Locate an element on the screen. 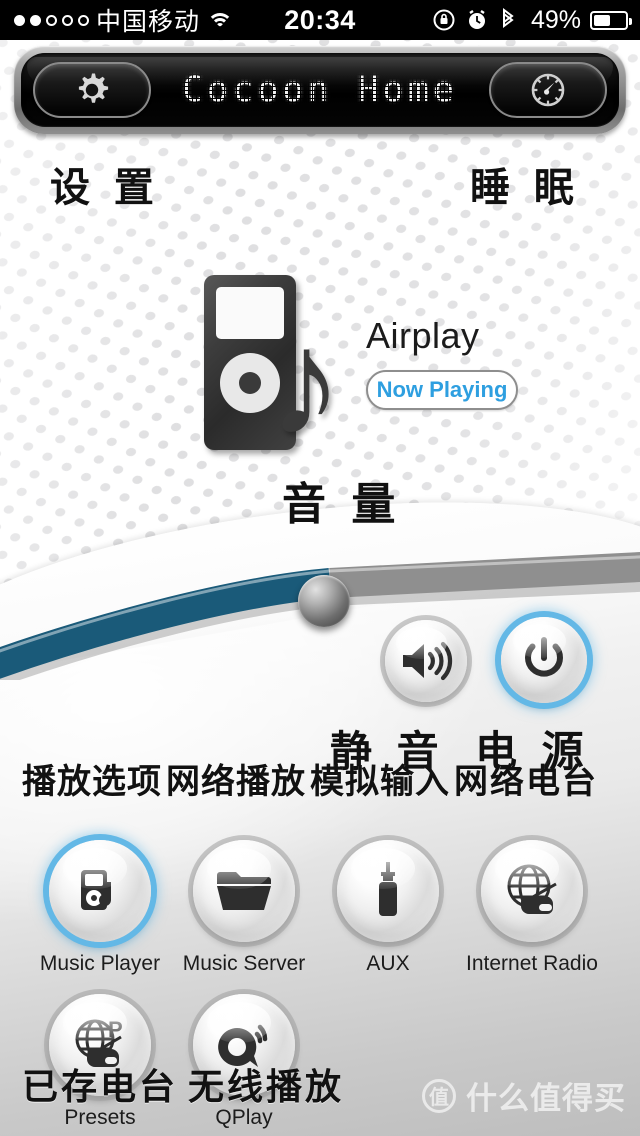 This screenshot has height=1136, width=640. watermark-logo: 值 is located at coordinates (439, 1095).